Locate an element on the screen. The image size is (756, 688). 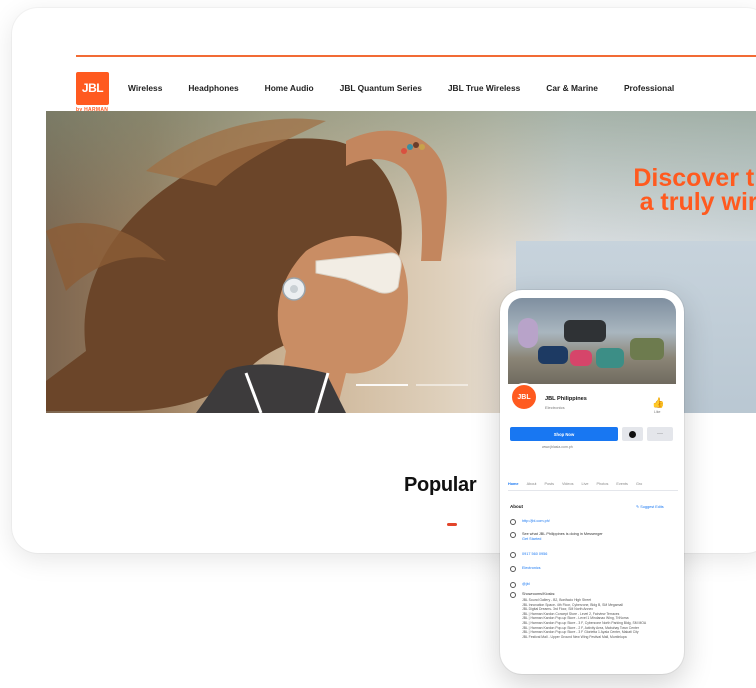
instagram-icon is located at coordinates (513, 585).